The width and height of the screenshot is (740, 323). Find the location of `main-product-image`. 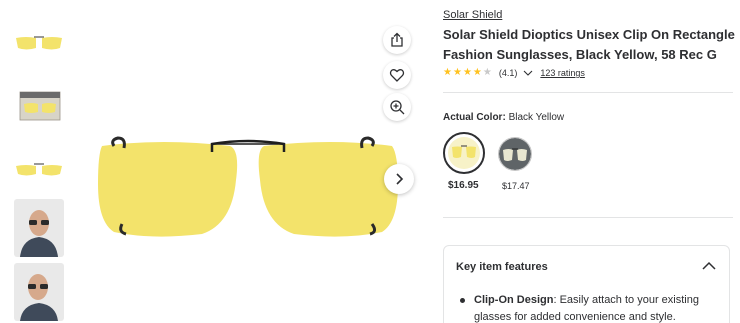

main-product-image is located at coordinates (248, 187).